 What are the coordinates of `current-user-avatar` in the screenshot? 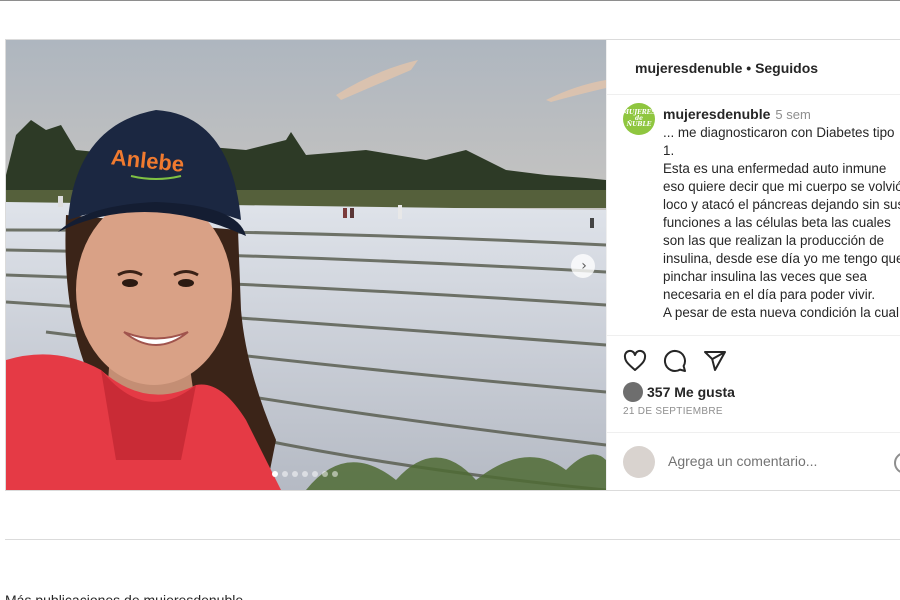 It's located at (639, 462).